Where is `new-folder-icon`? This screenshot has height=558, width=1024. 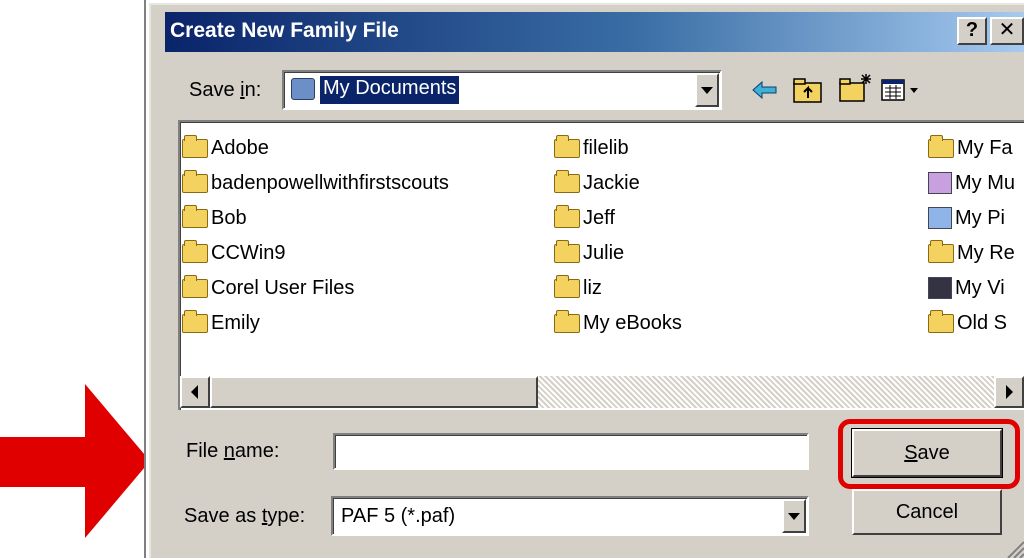
new-folder-icon is located at coordinates (856, 88).